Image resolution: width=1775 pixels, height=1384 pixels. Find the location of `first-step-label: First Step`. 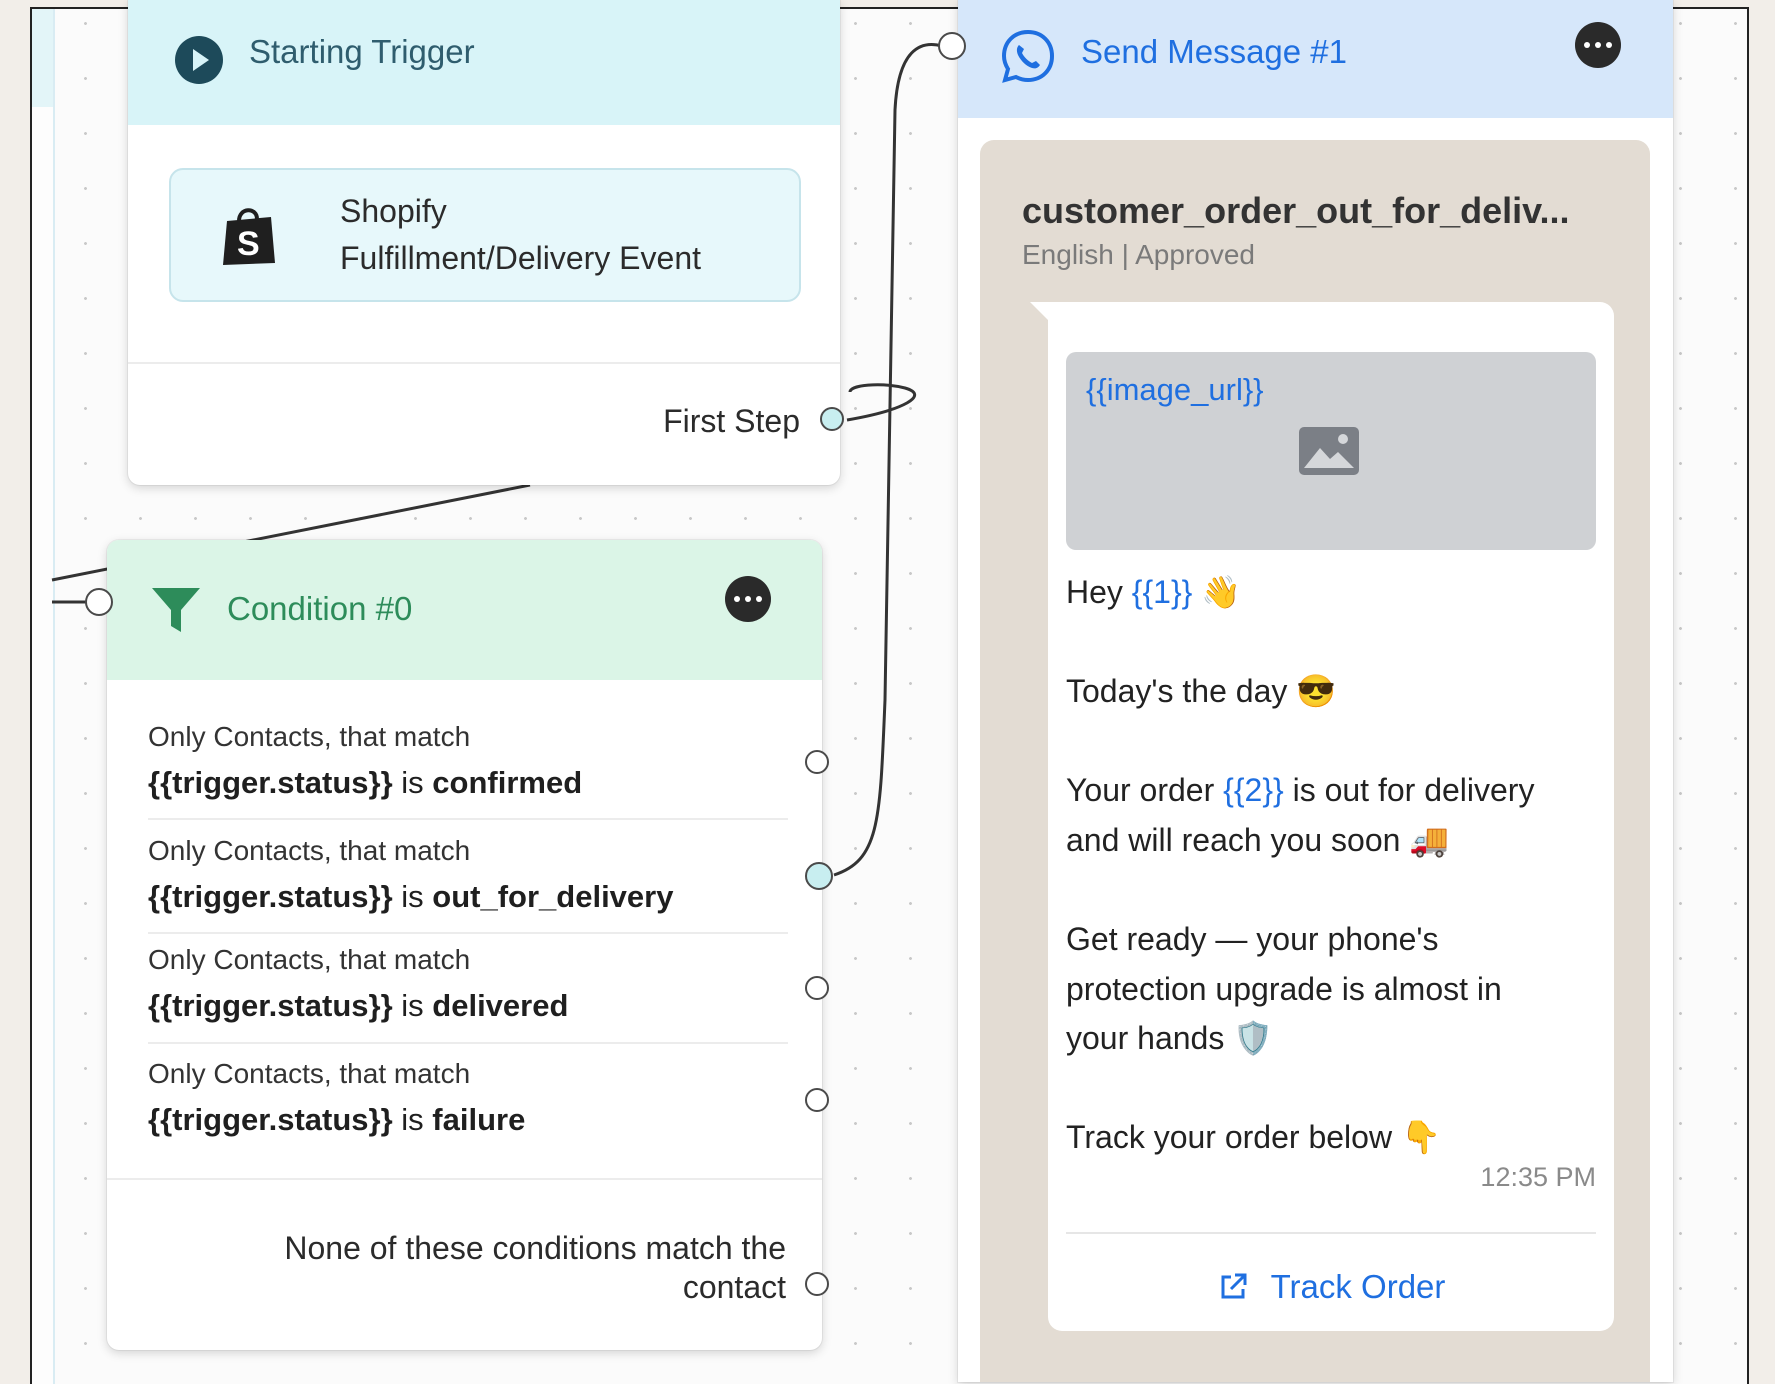

first-step-label: First Step is located at coordinates (731, 421).